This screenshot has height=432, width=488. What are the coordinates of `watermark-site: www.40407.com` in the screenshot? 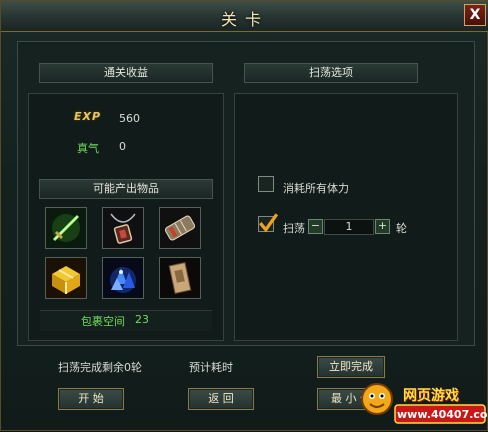 It's located at (442, 414).